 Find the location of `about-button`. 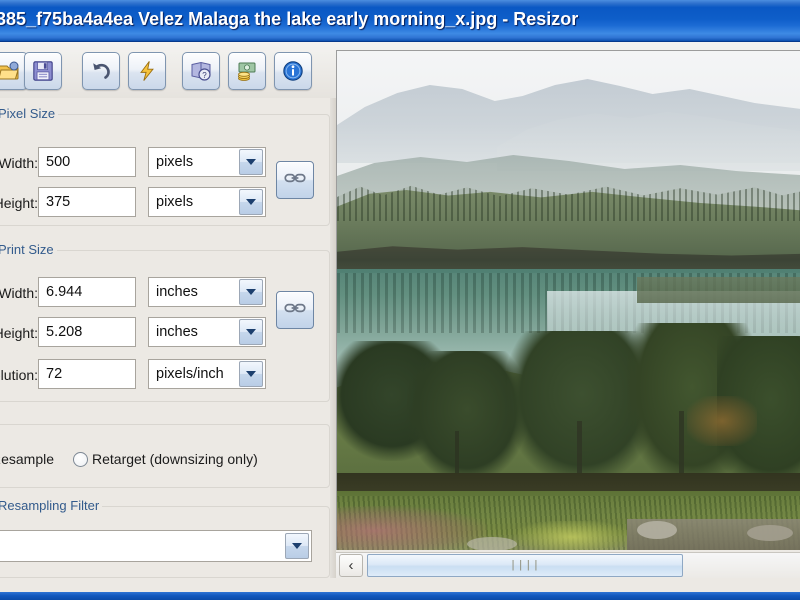

about-button is located at coordinates (293, 71).